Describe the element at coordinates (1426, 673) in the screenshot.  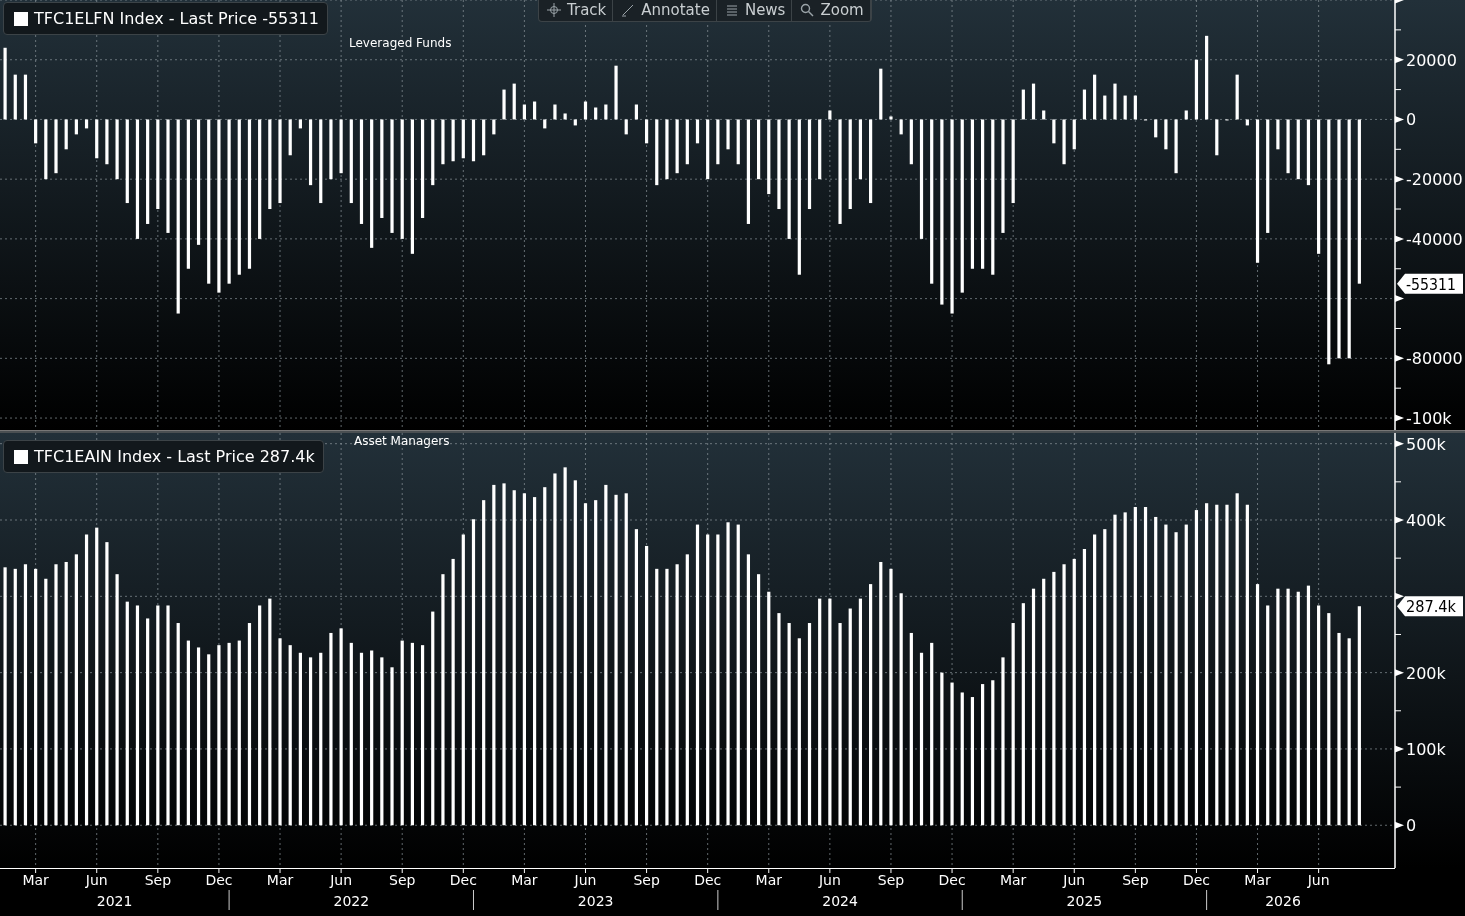
I see `axis-label: 200k` at that location.